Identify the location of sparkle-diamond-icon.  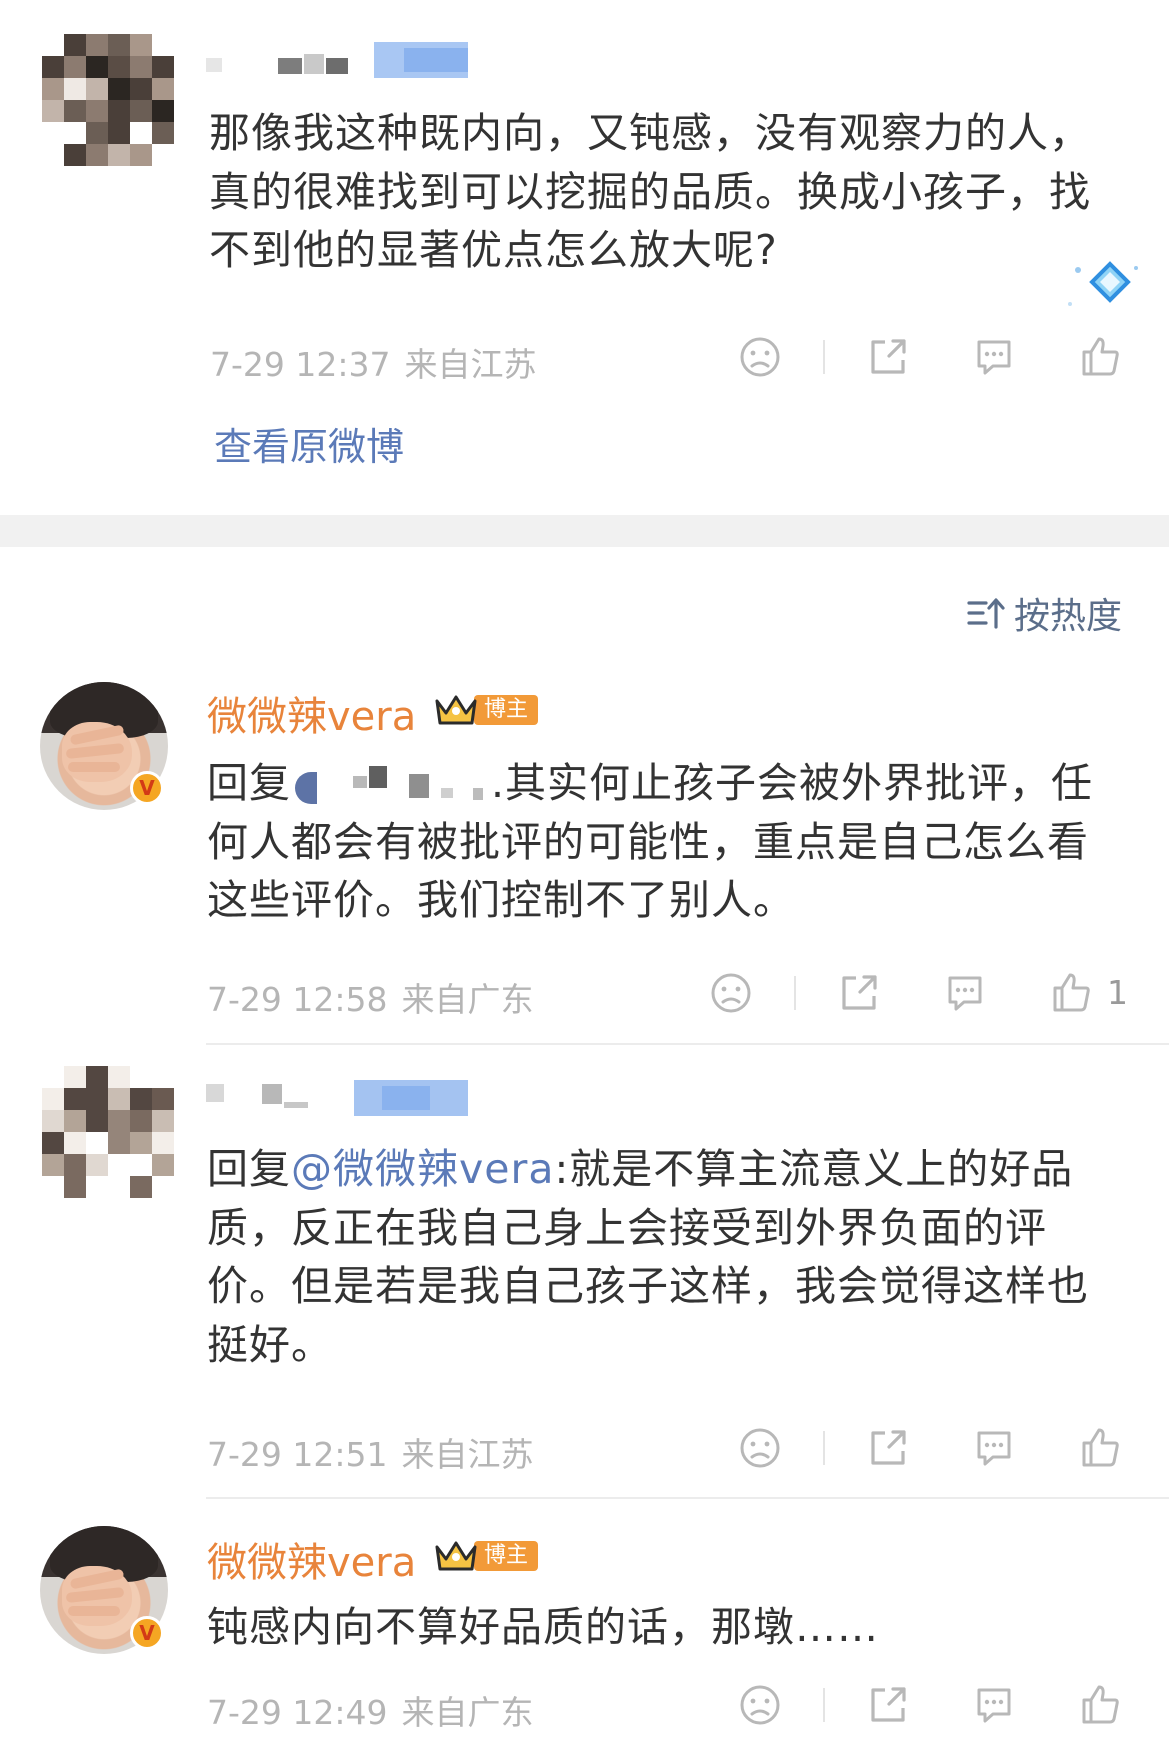
(1103, 288).